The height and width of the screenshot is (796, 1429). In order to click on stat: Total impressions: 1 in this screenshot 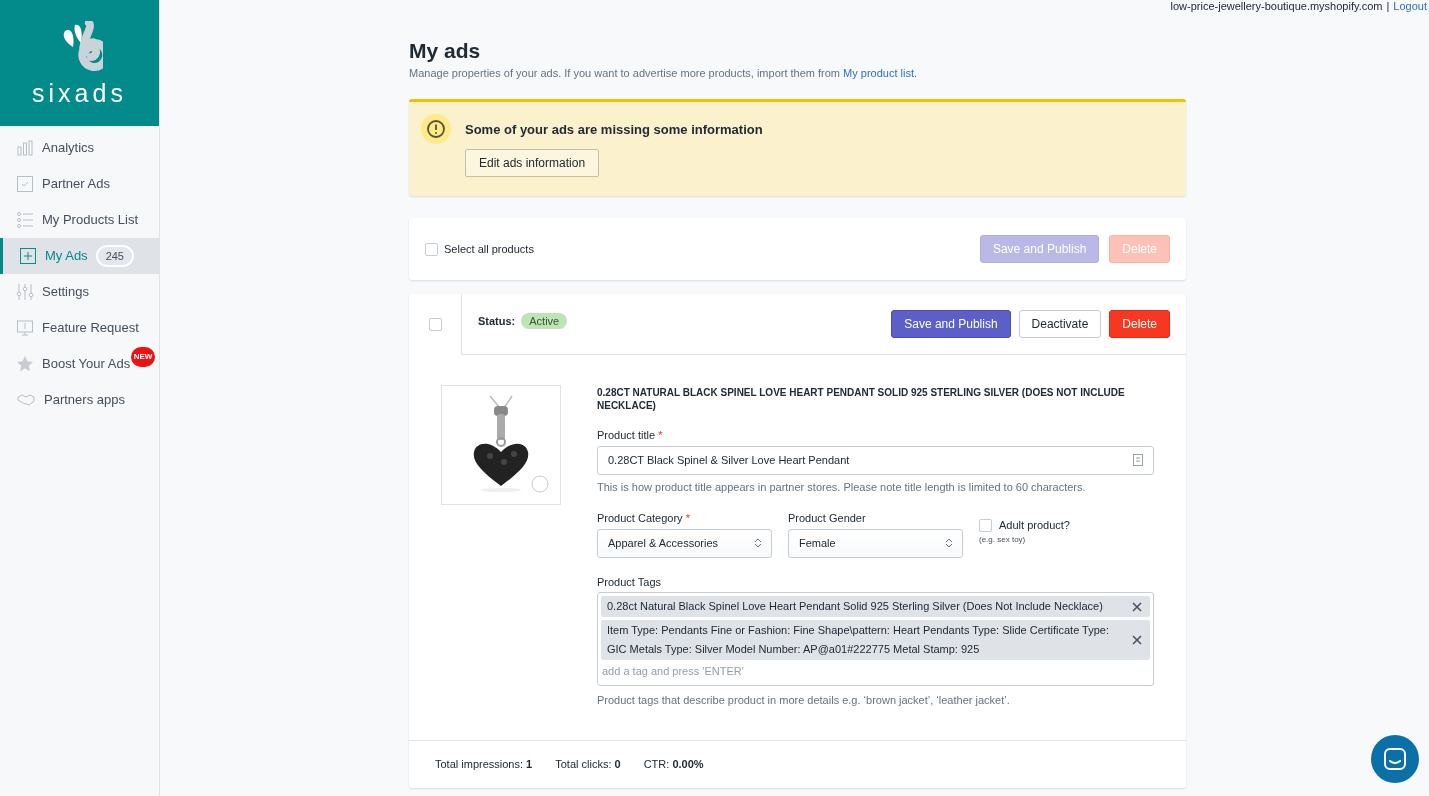, I will do `click(484, 765)`.